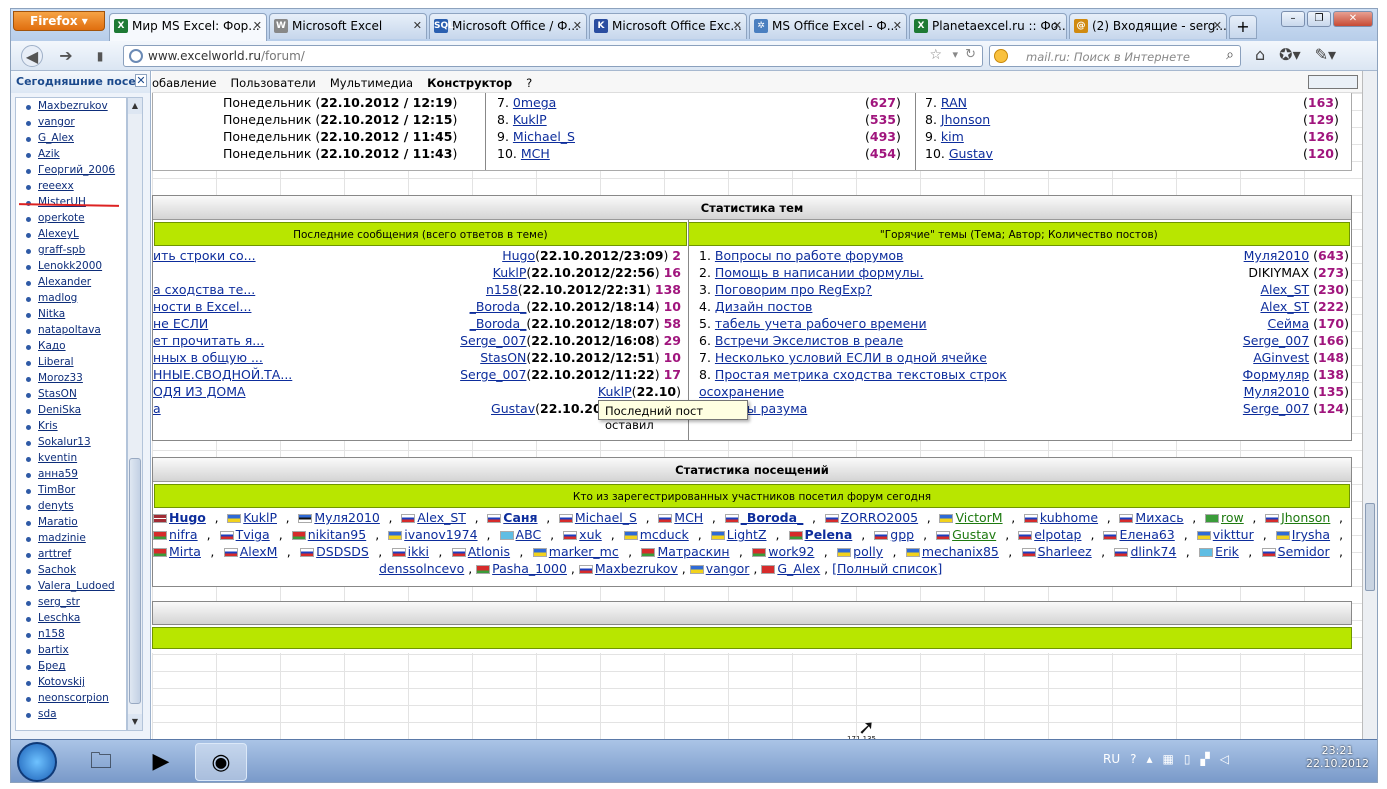 This screenshot has width=1387, height=789. What do you see at coordinates (1224, 759) in the screenshot?
I see `volume-icon: ◁` at bounding box center [1224, 759].